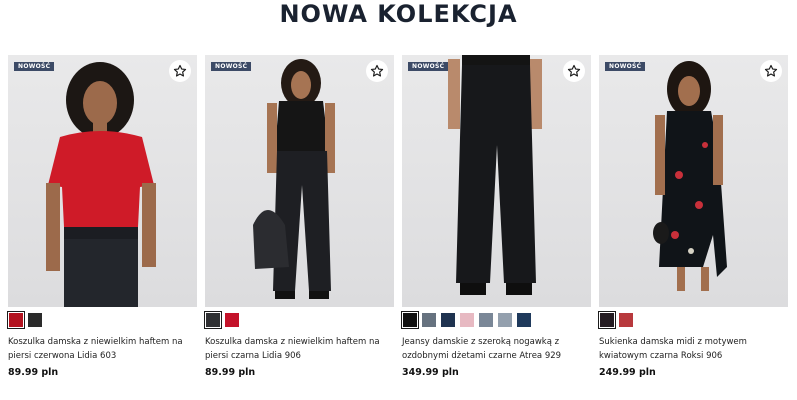 This screenshot has width=797, height=400. I want to click on product-price: 249.99 pln, so click(627, 372).